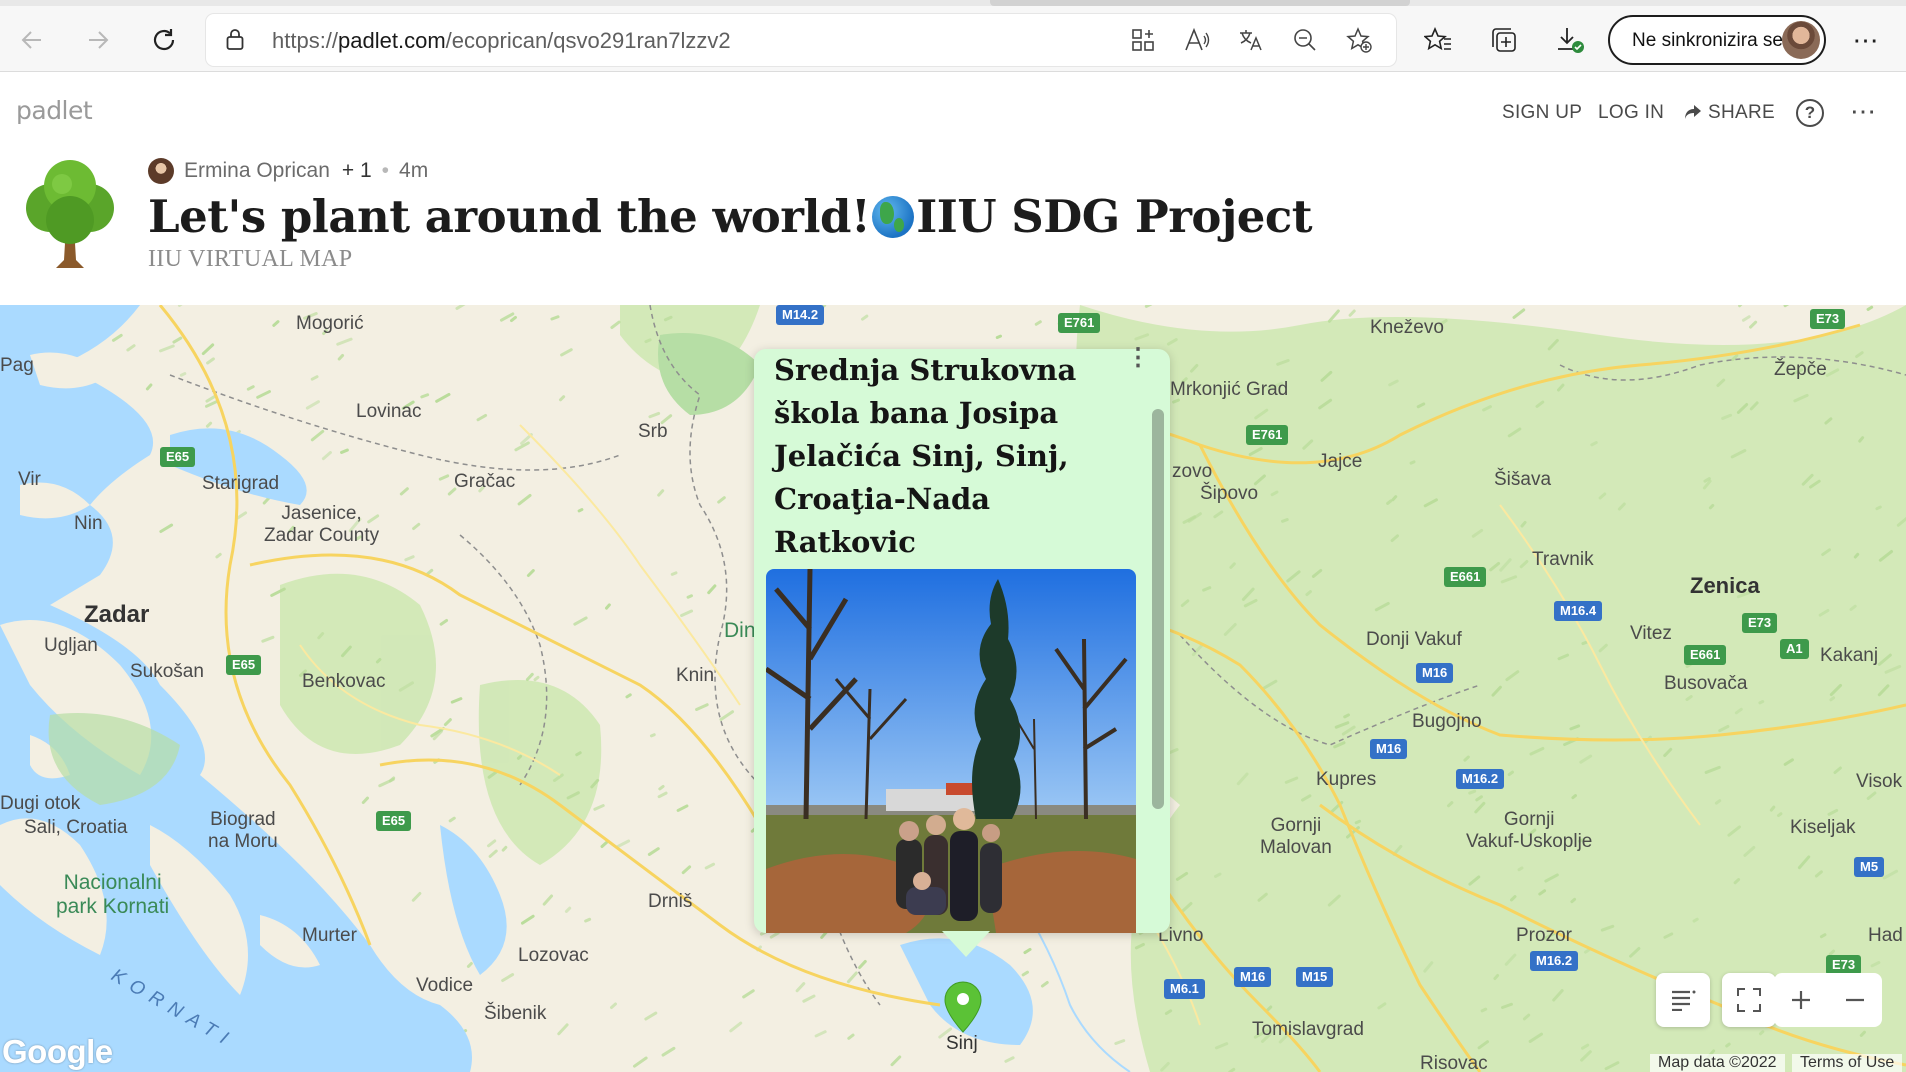  What do you see at coordinates (1801, 1000) in the screenshot?
I see `zoom-in-button` at bounding box center [1801, 1000].